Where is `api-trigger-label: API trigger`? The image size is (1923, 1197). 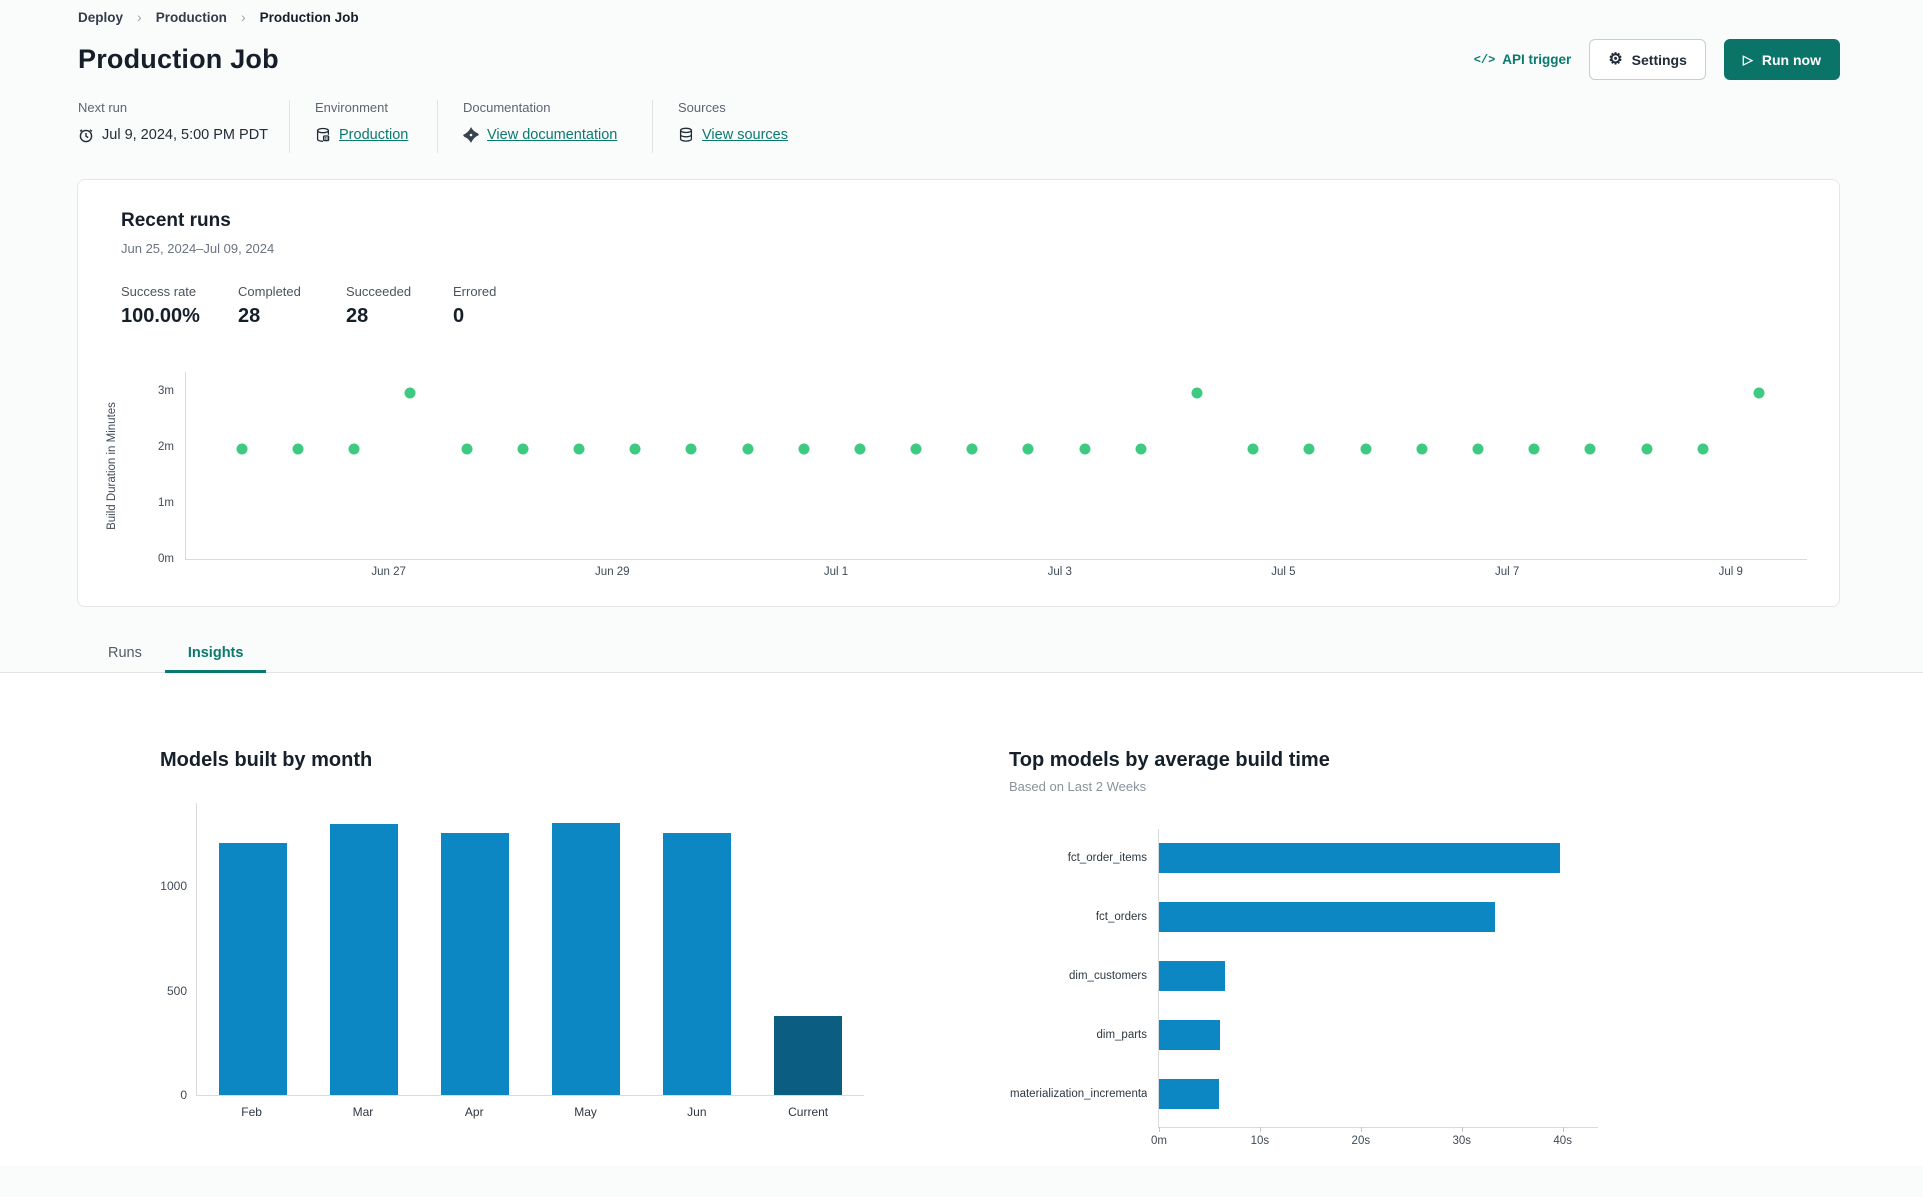 api-trigger-label: API trigger is located at coordinates (1537, 59).